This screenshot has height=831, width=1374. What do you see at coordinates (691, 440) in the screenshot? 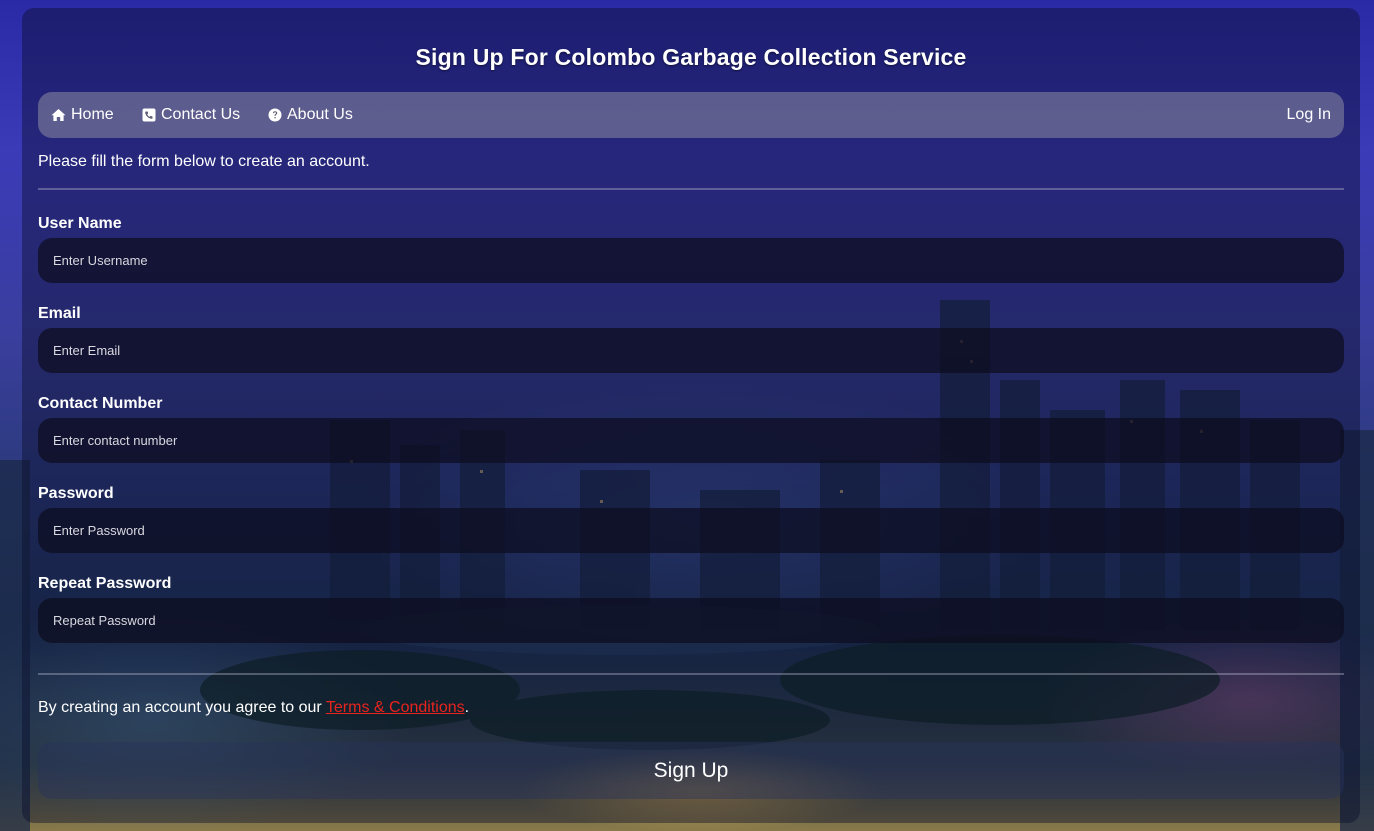
I see `contact-number-input` at bounding box center [691, 440].